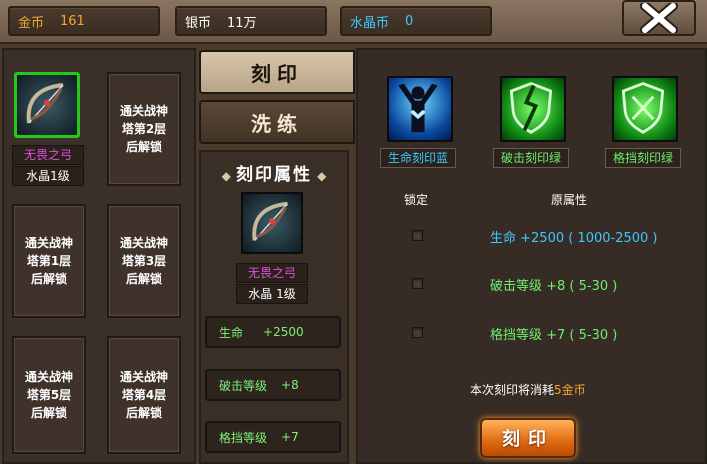 Image resolution: width=707 pixels, height=464 pixels. I want to click on locked-slot: 通关战神 塔第3层 后解锁, so click(144, 261).